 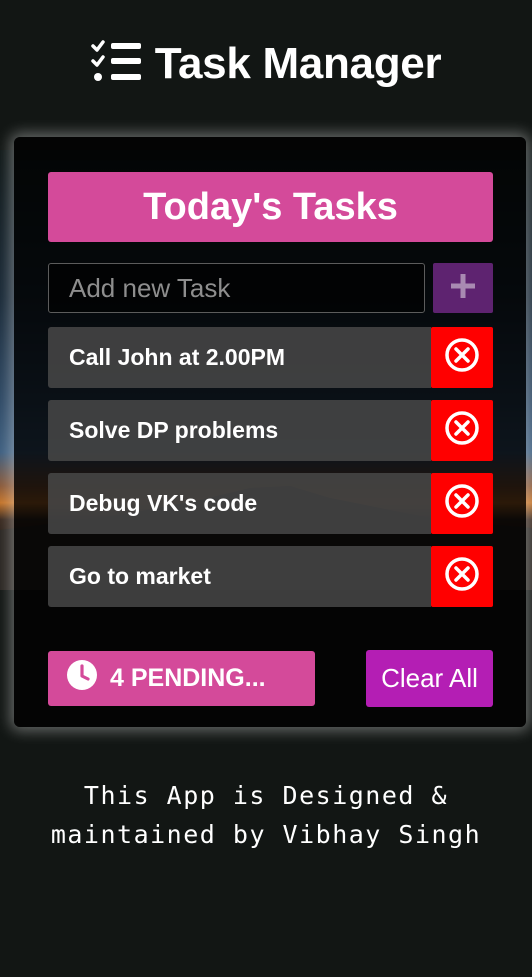 What do you see at coordinates (239, 576) in the screenshot?
I see `task-label: Go to market` at bounding box center [239, 576].